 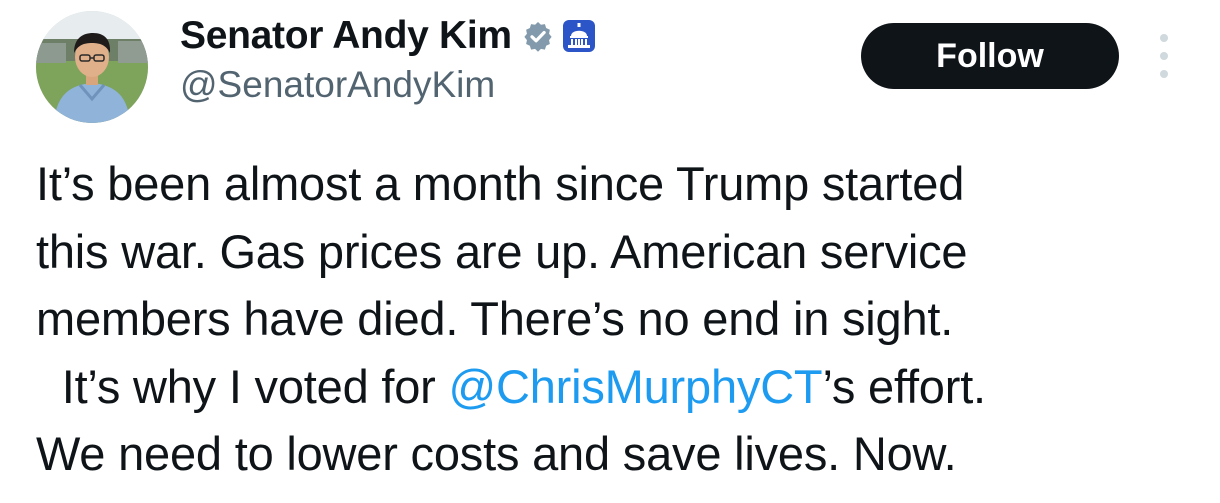 I want to click on capitol-building-icon, so click(x=579, y=36).